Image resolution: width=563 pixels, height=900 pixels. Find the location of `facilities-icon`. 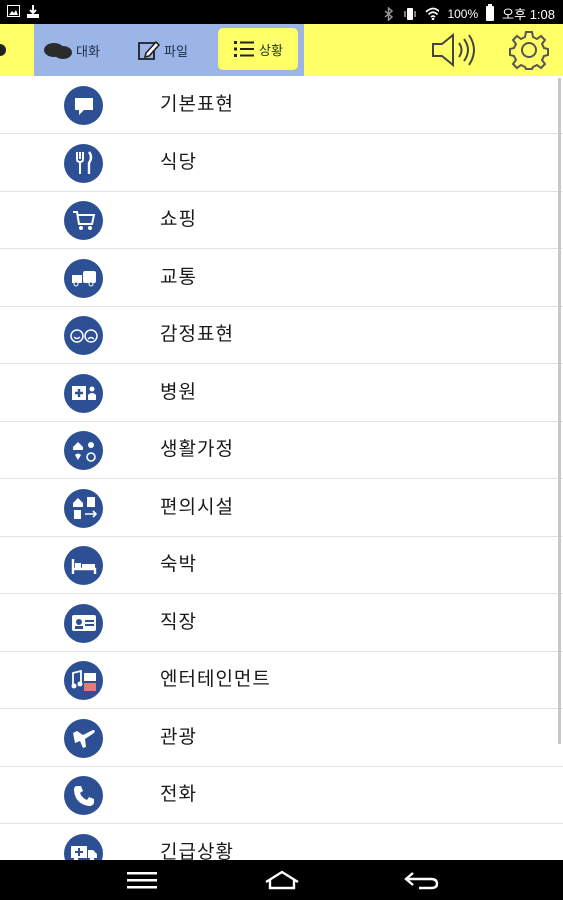

facilities-icon is located at coordinates (83, 508).